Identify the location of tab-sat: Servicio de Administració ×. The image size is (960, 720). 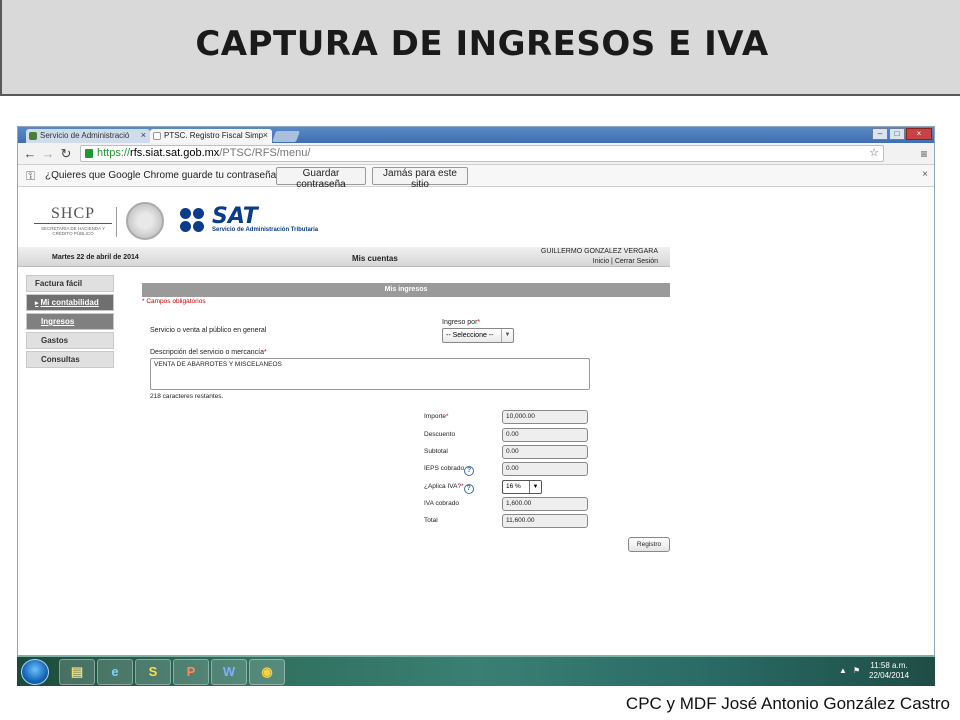
(88, 136).